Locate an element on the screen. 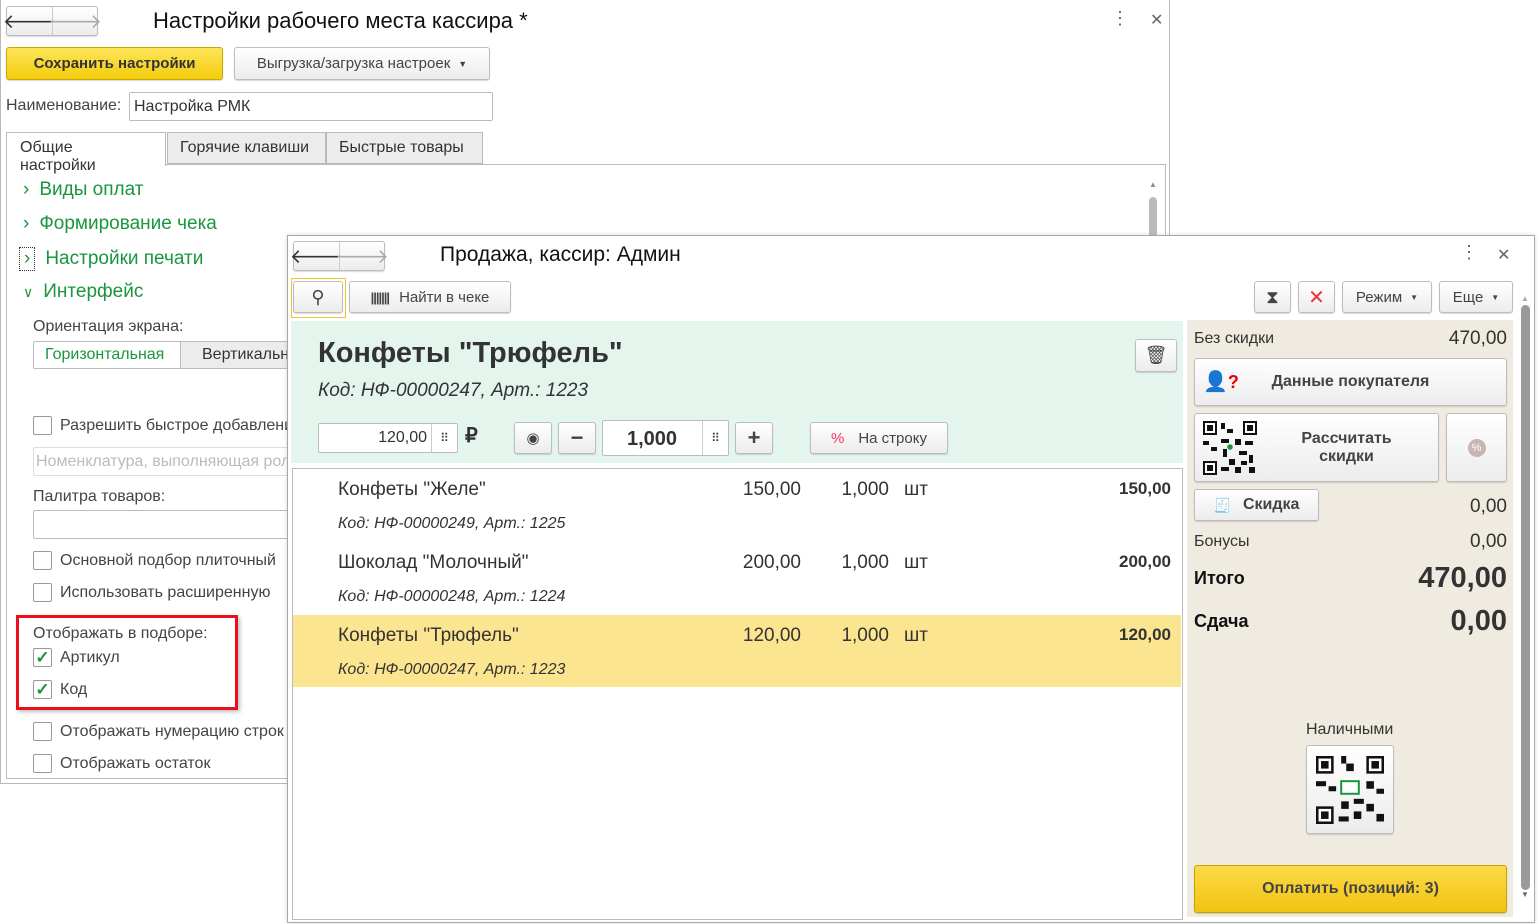  hourglass-icon: ⧗ is located at coordinates (1272, 296).